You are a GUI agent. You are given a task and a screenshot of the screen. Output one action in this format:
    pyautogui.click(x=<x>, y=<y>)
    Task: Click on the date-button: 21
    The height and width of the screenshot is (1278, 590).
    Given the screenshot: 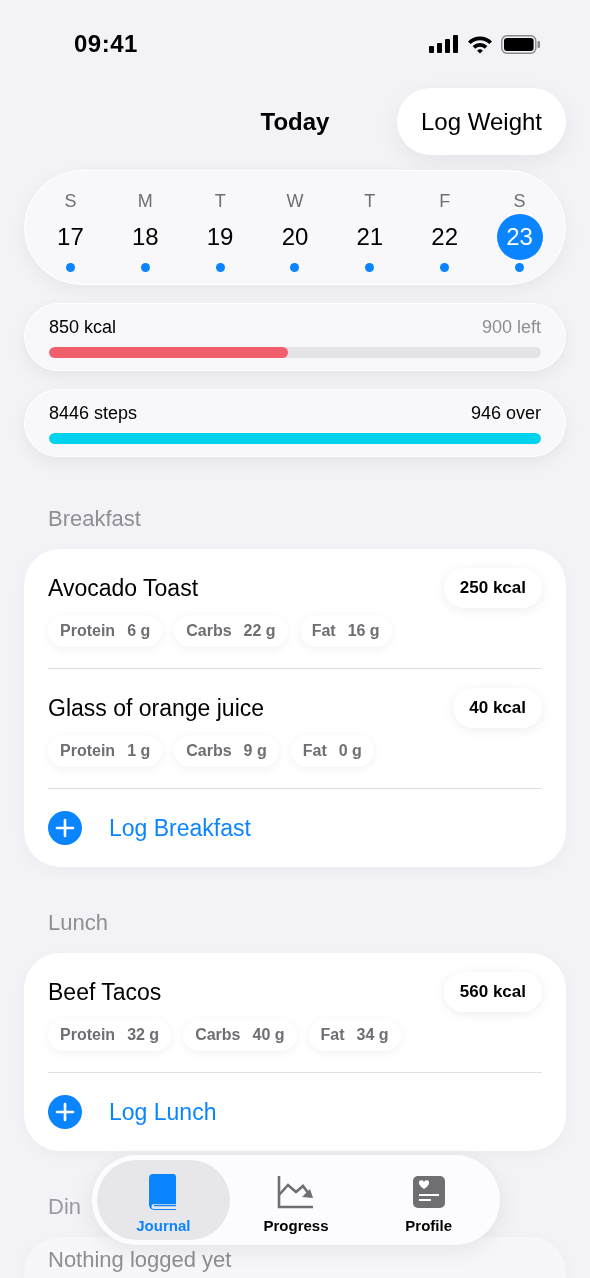 What is the action you would take?
    pyautogui.click(x=369, y=237)
    